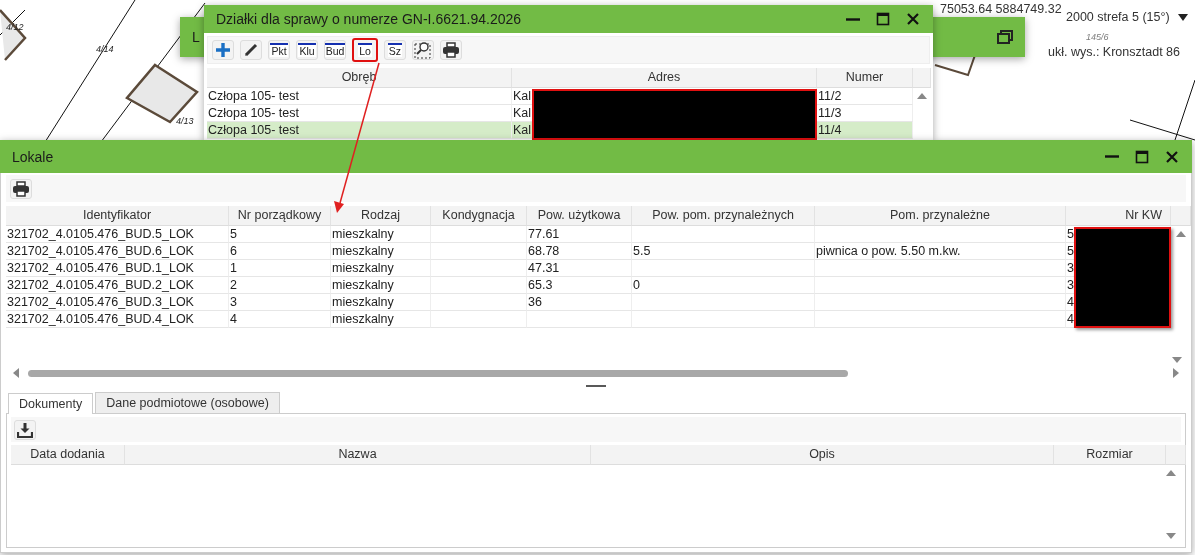  What do you see at coordinates (723, 285) in the screenshot?
I see `table-cell: 0` at bounding box center [723, 285].